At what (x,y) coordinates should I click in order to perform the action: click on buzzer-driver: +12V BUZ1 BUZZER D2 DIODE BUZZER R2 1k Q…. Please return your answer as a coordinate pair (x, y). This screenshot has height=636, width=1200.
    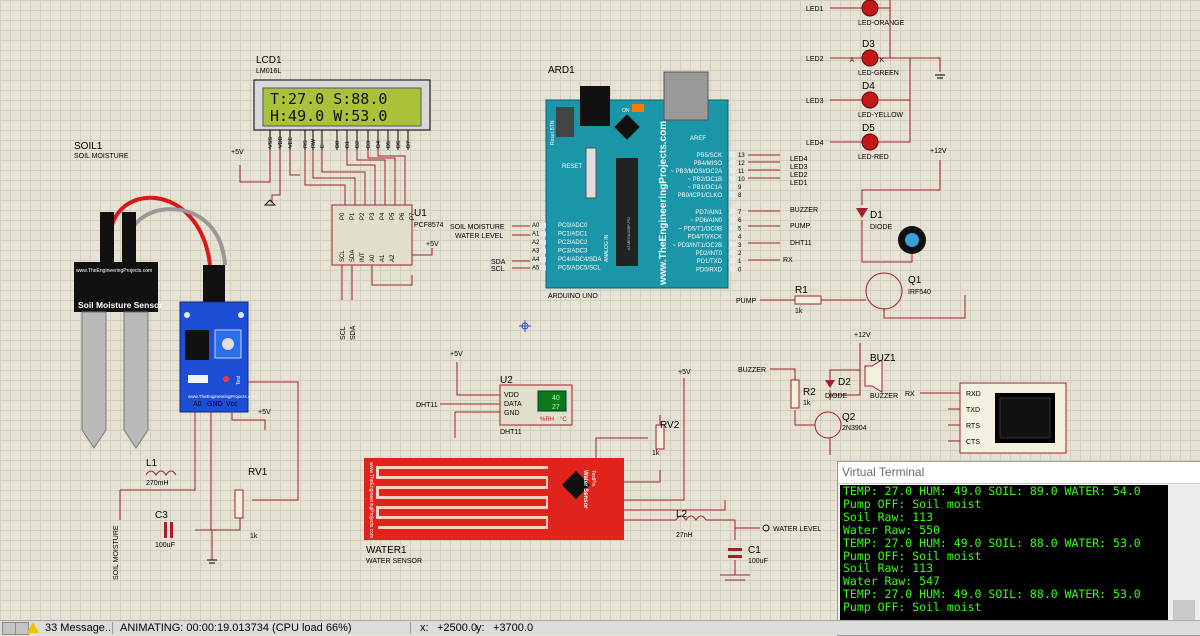
    Looking at the image, I should click on (818, 393).